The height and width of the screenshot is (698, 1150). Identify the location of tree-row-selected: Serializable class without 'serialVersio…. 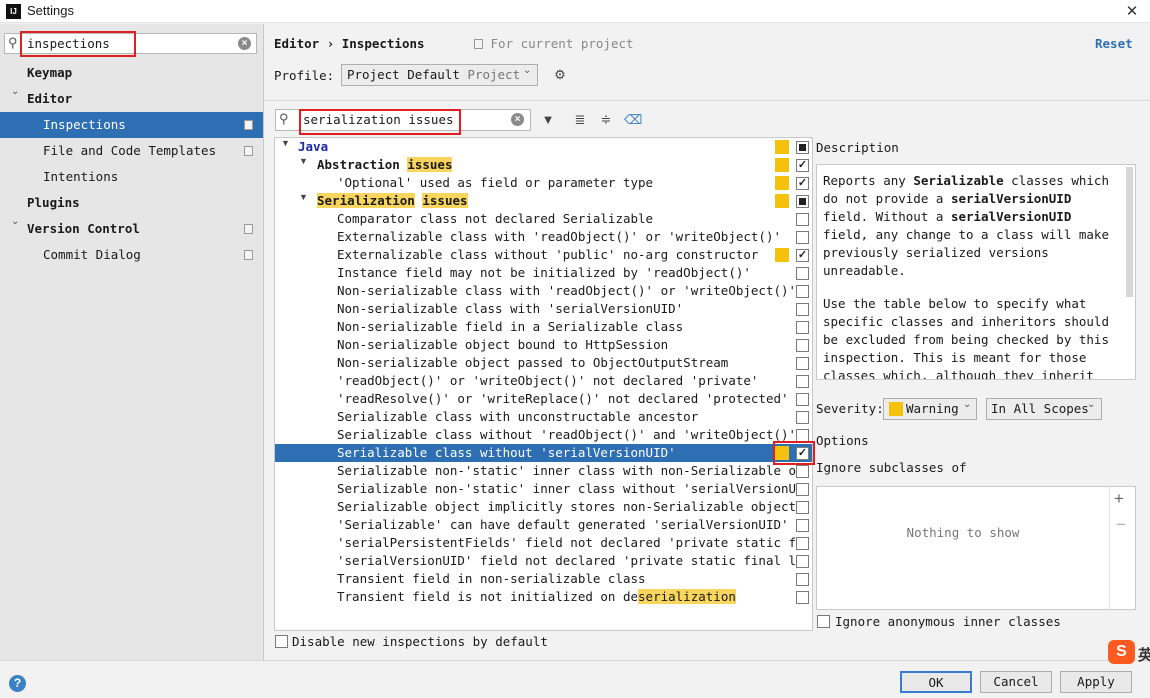
(543, 453).